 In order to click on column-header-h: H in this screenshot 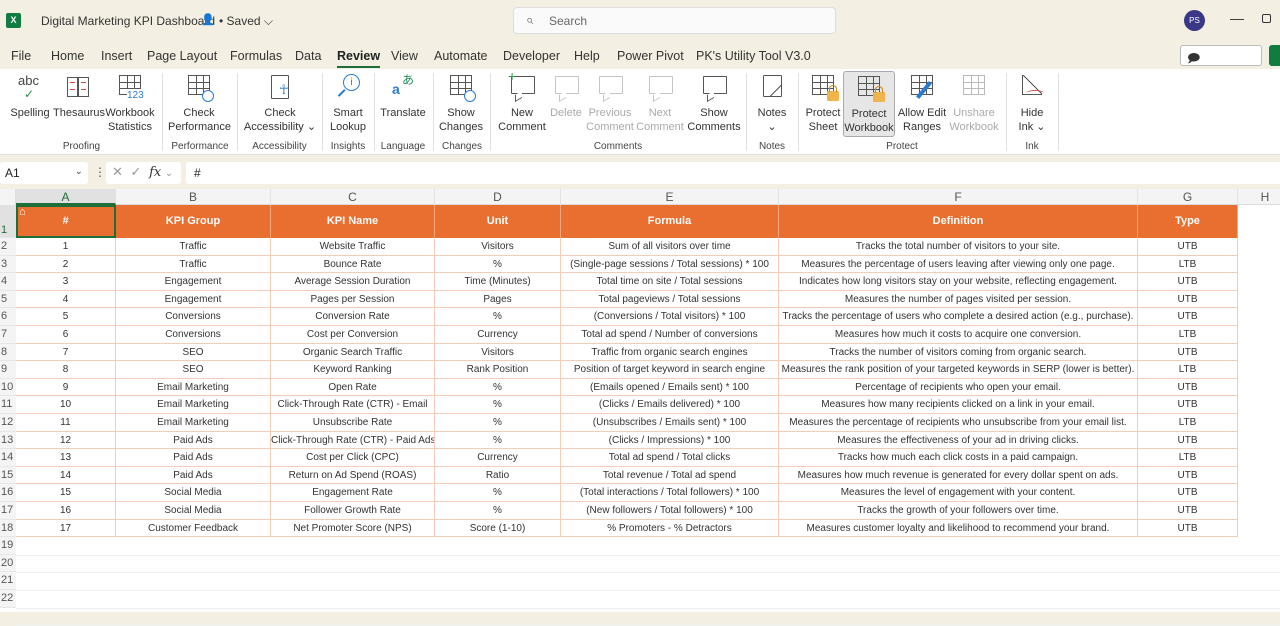, I will do `click(1259, 197)`.